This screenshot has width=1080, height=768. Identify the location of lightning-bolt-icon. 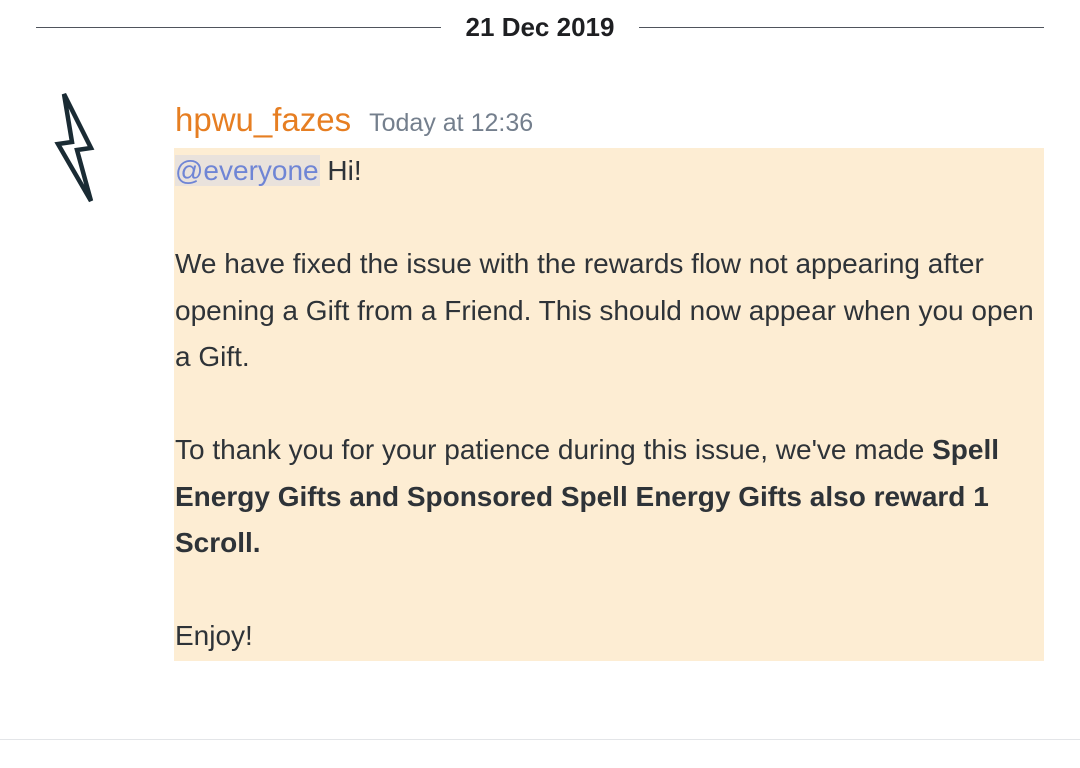
(74, 147).